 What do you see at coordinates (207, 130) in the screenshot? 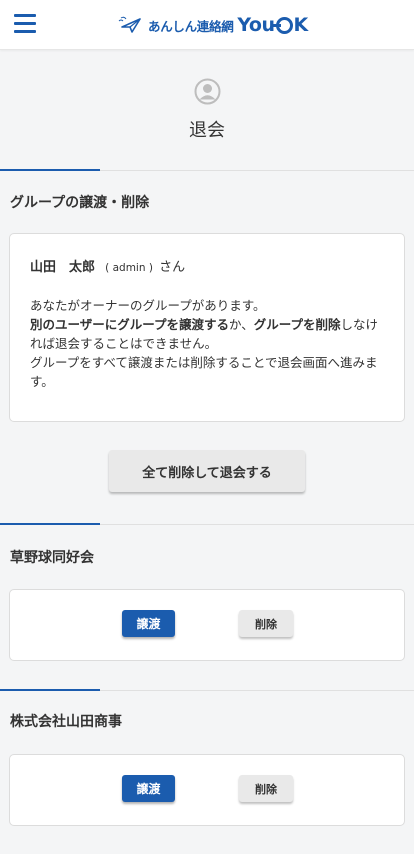
I see `page-title: 退会` at bounding box center [207, 130].